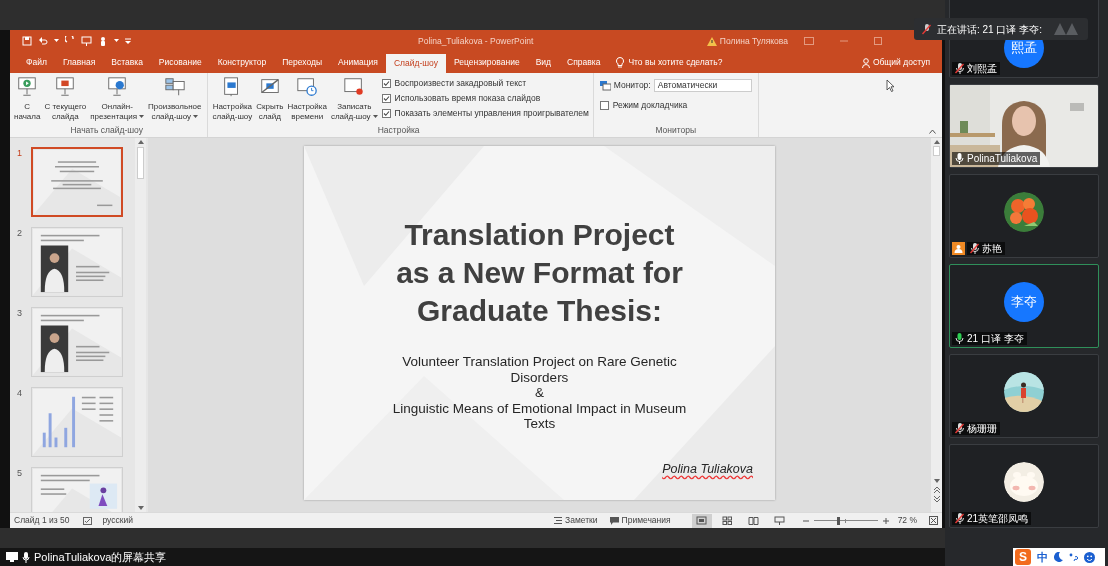 The width and height of the screenshot is (1108, 566). Describe the element at coordinates (19, 233) in the screenshot. I see `slide-number: 2` at that location.